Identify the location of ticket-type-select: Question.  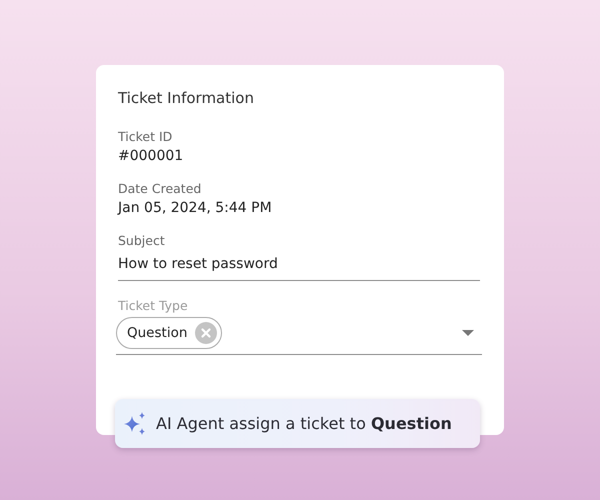
(299, 336).